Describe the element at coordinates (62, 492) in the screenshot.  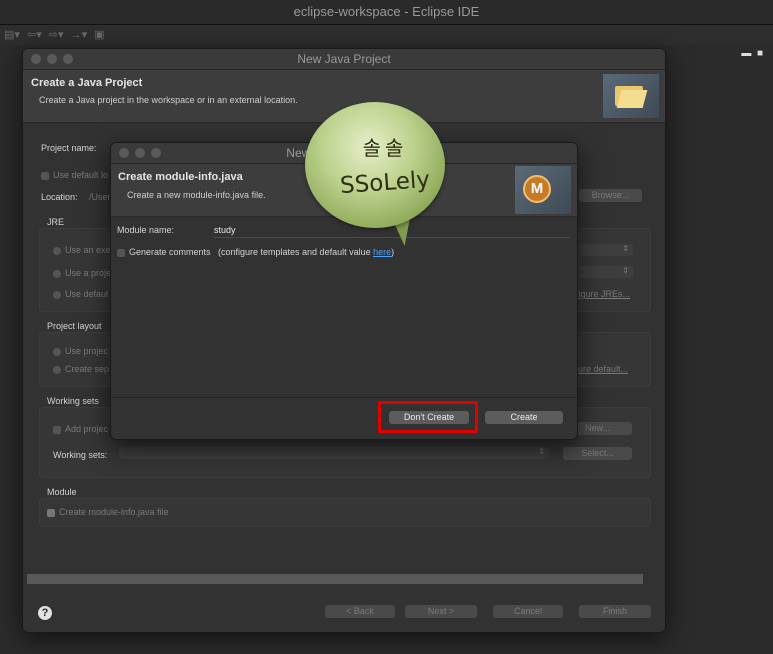
I see `module-group-label: Module` at that location.